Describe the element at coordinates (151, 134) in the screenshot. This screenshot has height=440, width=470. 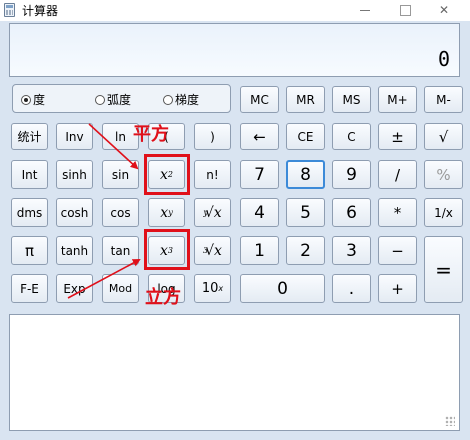
I see `square-annotation: 平方` at that location.